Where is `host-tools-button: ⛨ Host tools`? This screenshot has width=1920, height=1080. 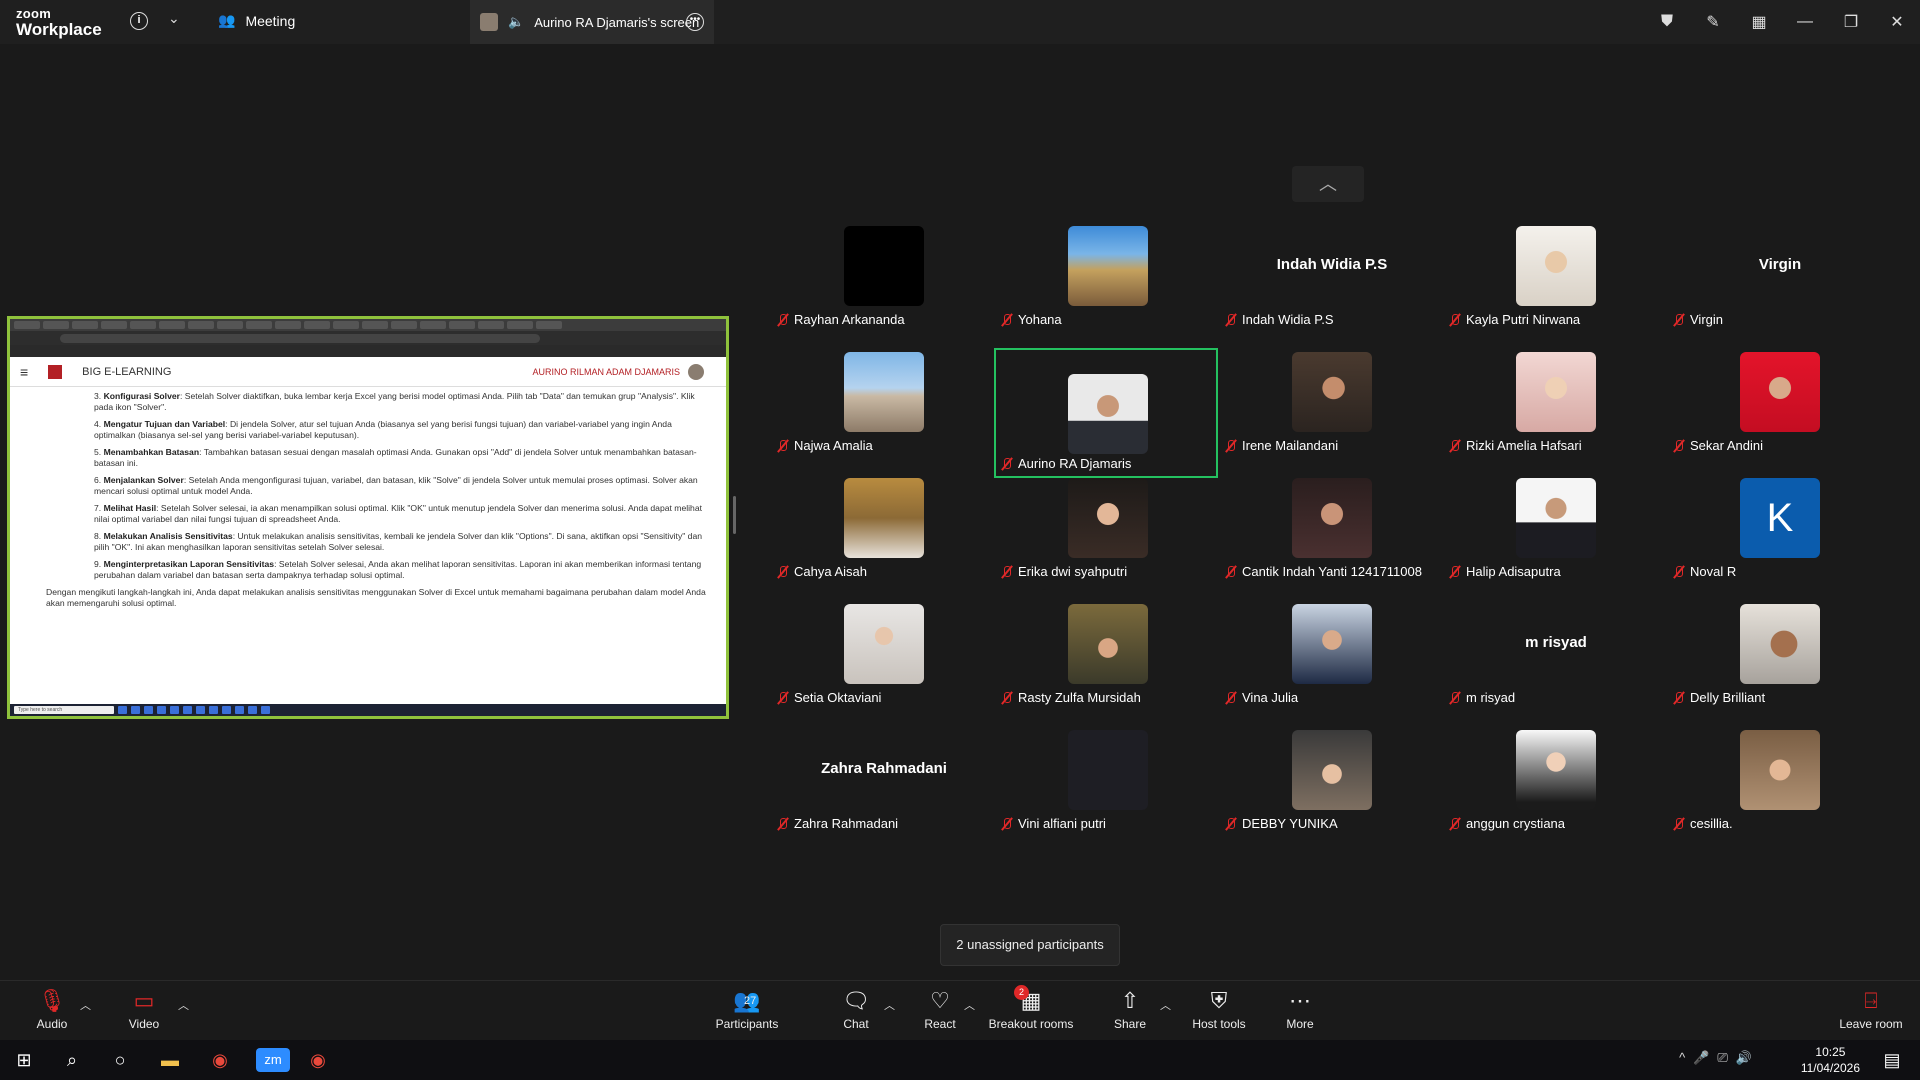
host-tools-button: ⛨ Host tools is located at coordinates (1219, 1009).